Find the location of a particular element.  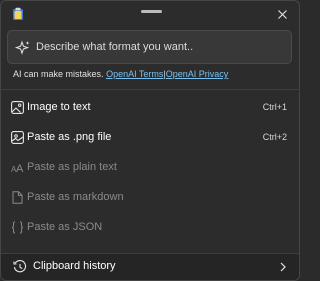

text-aa-icon: A A is located at coordinates (17, 168).